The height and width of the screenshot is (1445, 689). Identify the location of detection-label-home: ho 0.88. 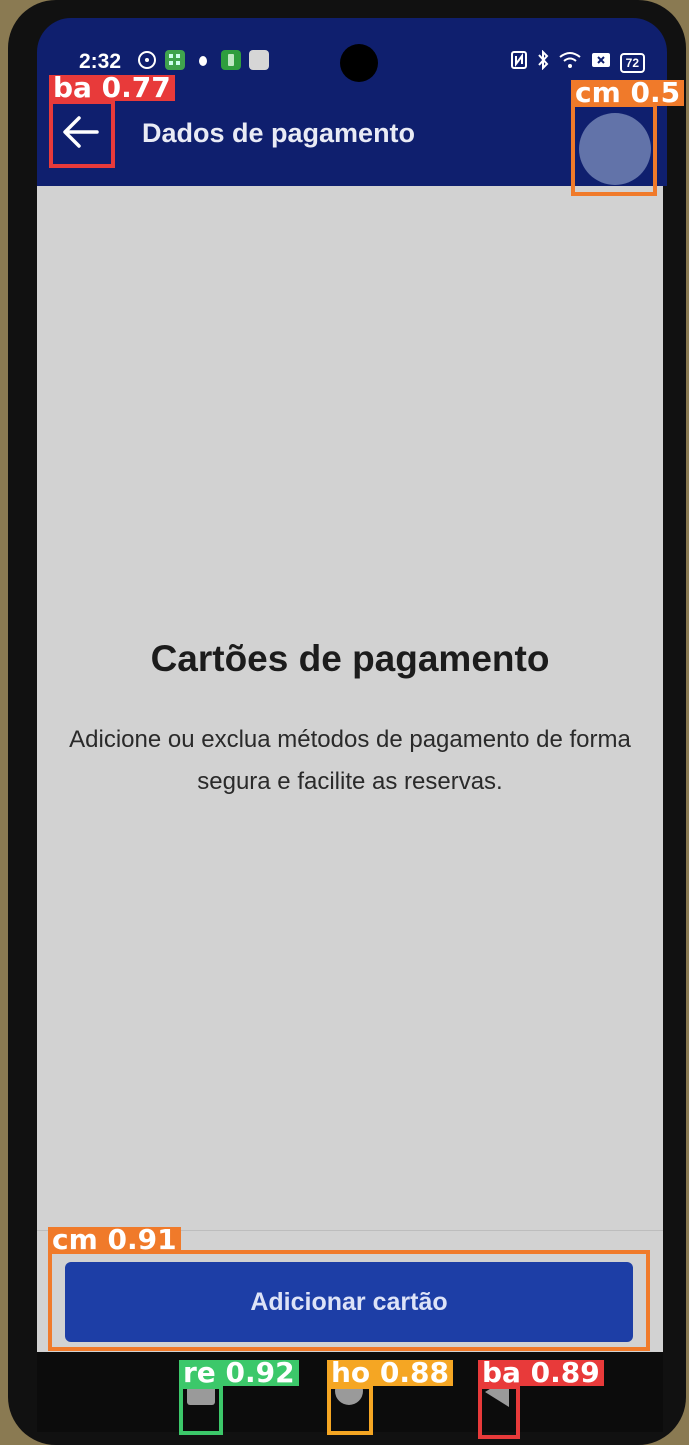
(390, 1373).